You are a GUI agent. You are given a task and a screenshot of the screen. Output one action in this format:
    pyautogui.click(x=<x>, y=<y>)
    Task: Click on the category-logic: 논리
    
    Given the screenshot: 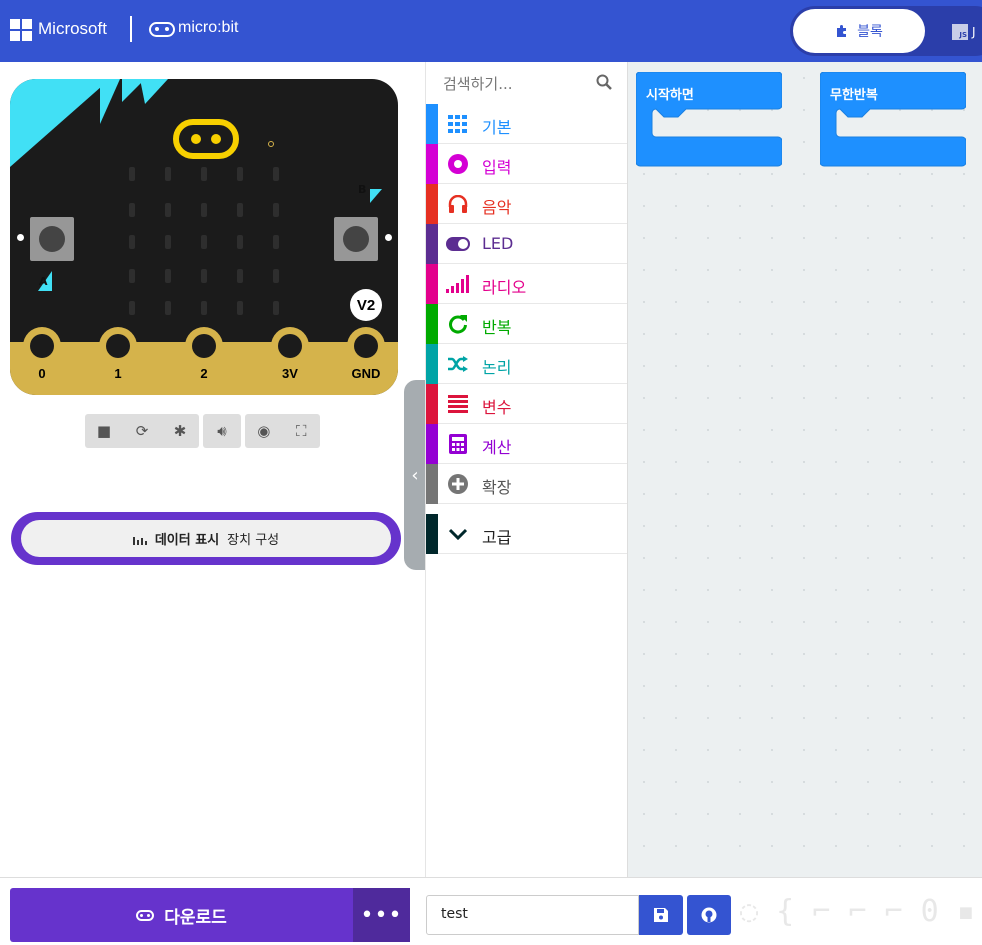 What is the action you would take?
    pyautogui.click(x=526, y=364)
    